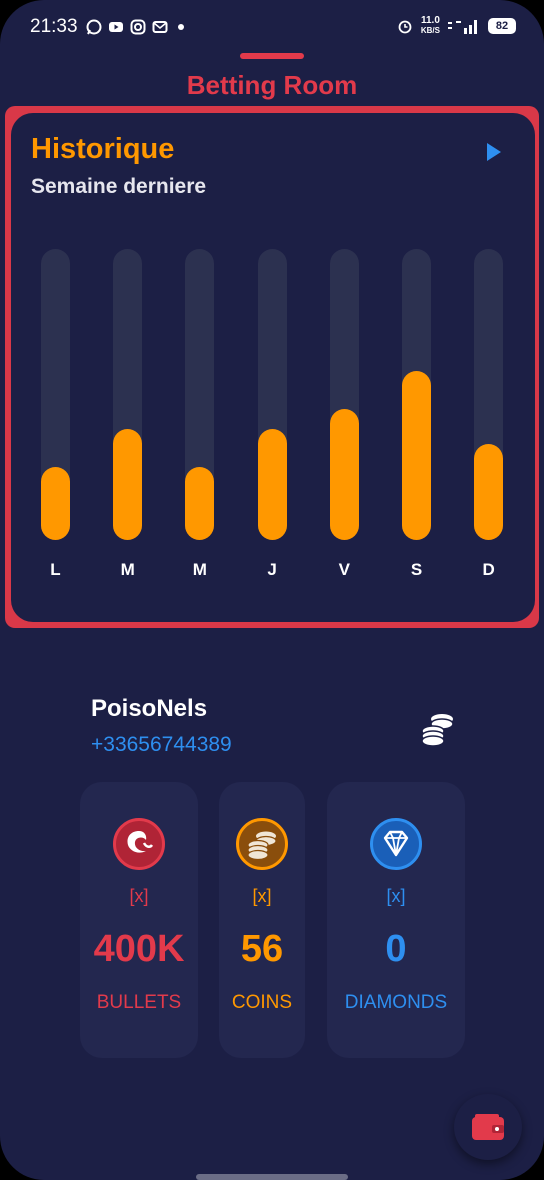  I want to click on day-label: V, so click(344, 569).